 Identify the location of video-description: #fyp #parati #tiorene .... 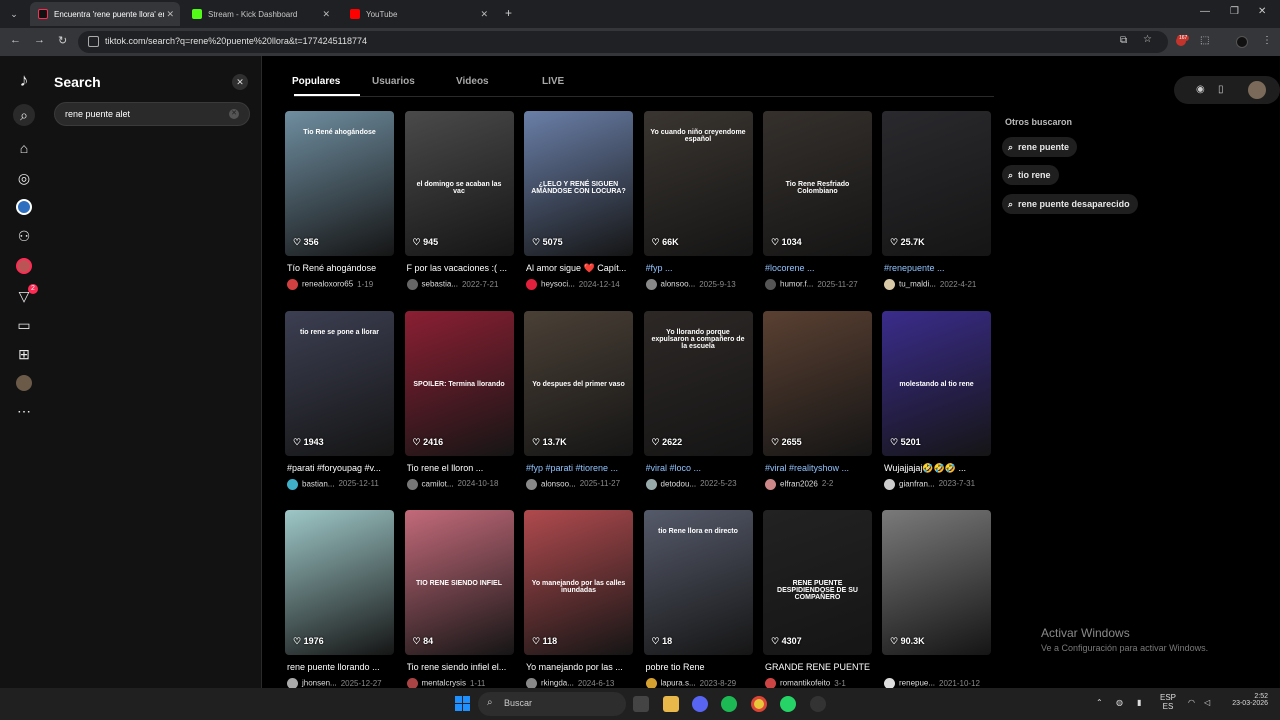
(580, 468).